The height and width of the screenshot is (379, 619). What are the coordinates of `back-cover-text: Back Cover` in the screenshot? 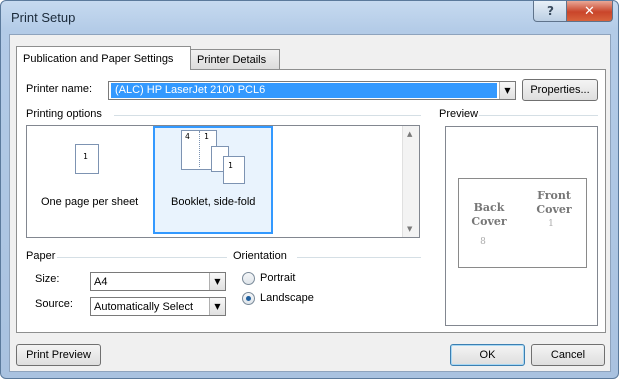 It's located at (489, 214).